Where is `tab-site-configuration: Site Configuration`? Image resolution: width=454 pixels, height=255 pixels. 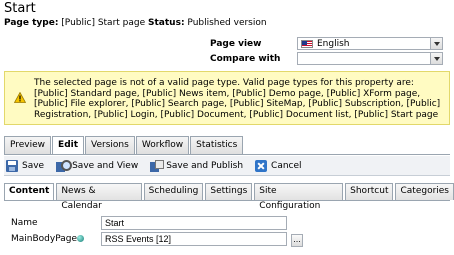 tab-site-configuration: Site Configuration is located at coordinates (299, 197).